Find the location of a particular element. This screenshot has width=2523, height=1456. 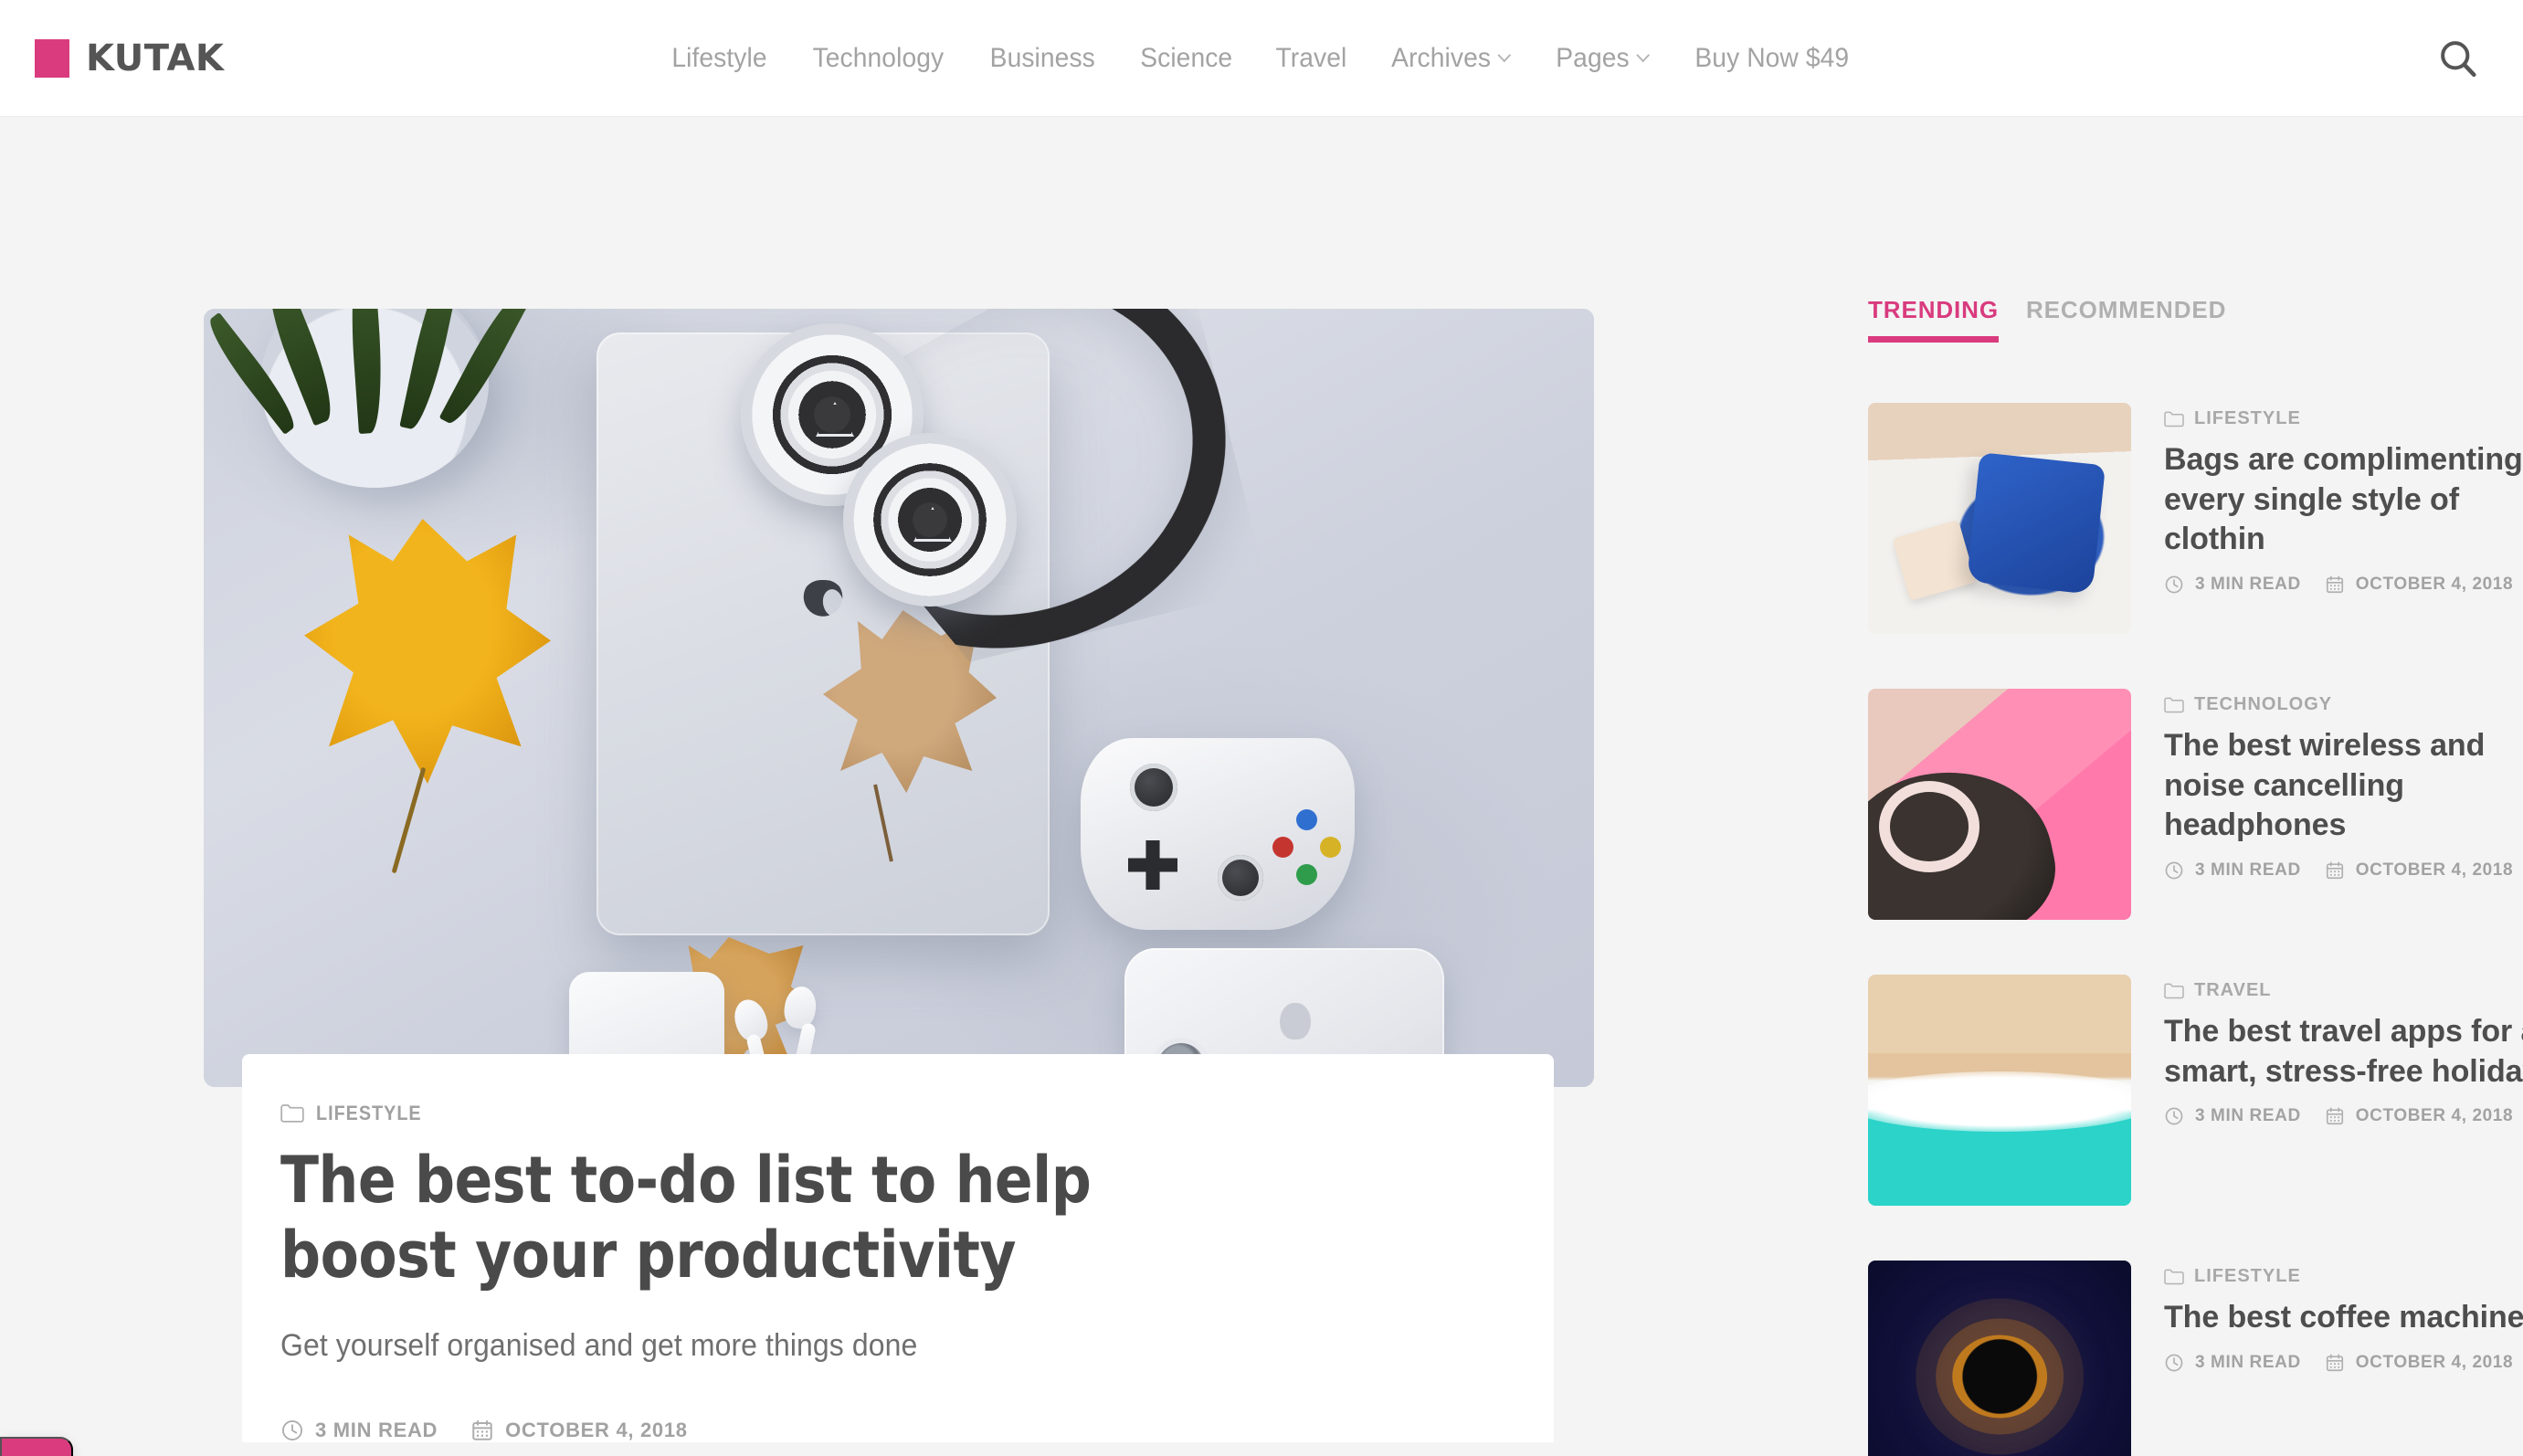

article-category: TECHNOLOGY is located at coordinates (2343, 705).